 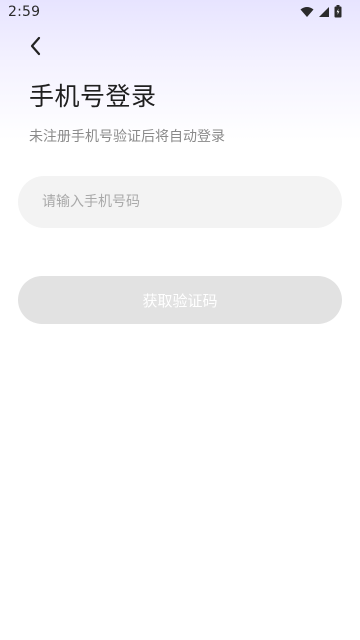 I want to click on status-time: 2:59, so click(x=24, y=12).